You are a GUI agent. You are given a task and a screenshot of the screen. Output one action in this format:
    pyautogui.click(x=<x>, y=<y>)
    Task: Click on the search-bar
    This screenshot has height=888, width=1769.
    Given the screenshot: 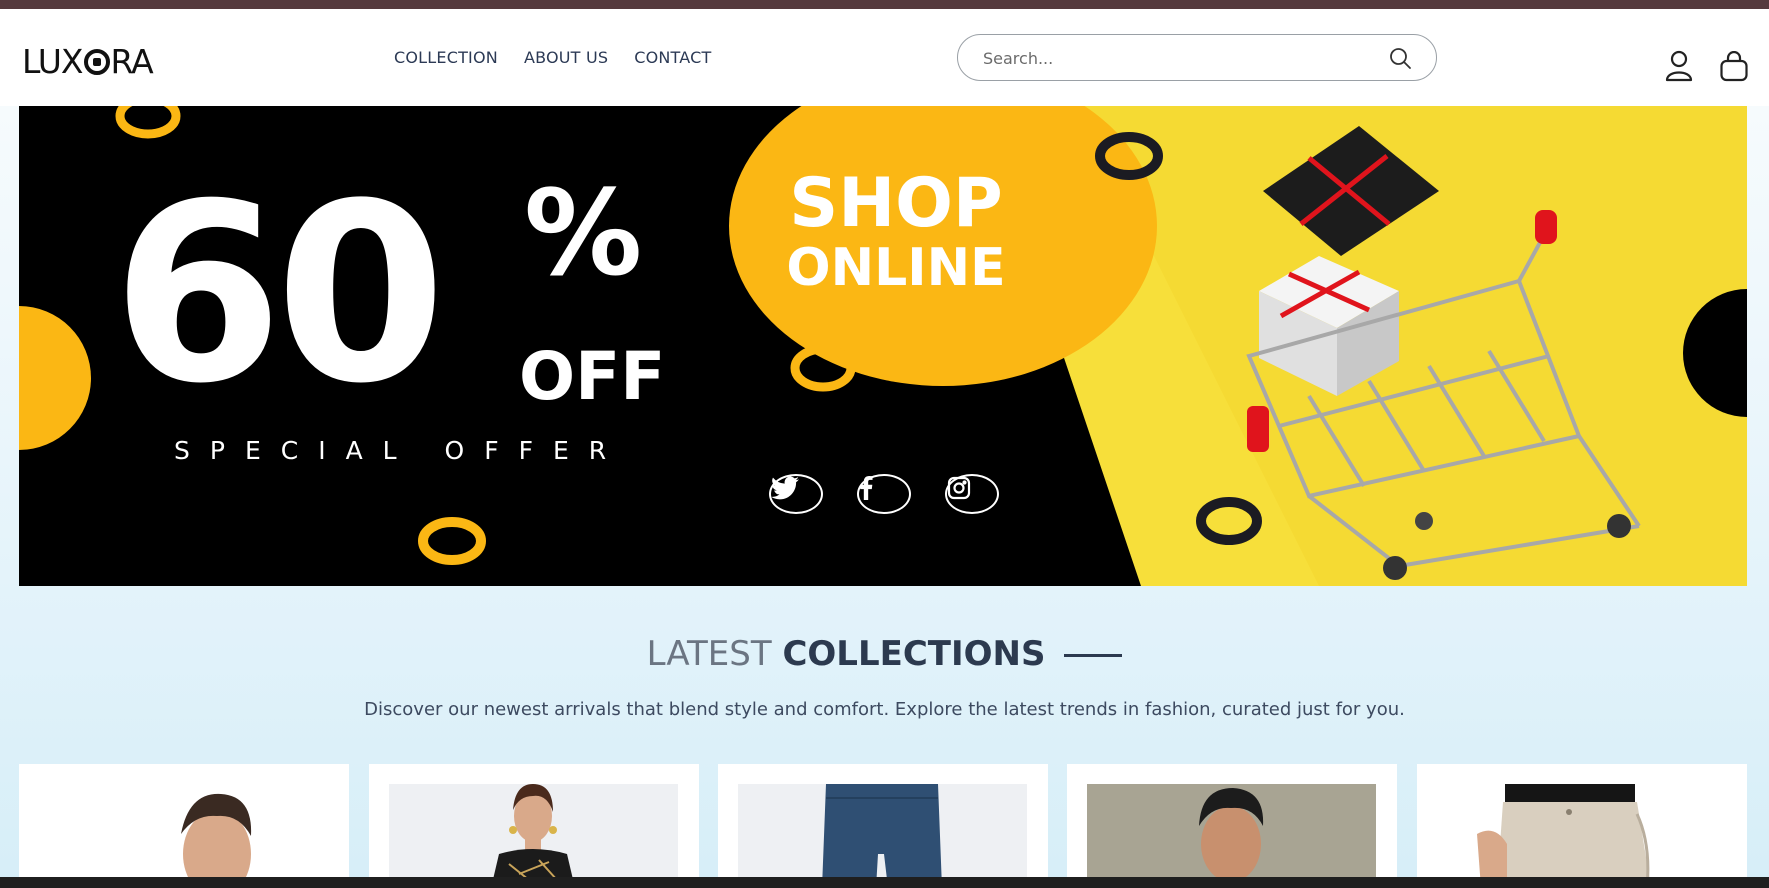 What is the action you would take?
    pyautogui.click(x=1197, y=57)
    